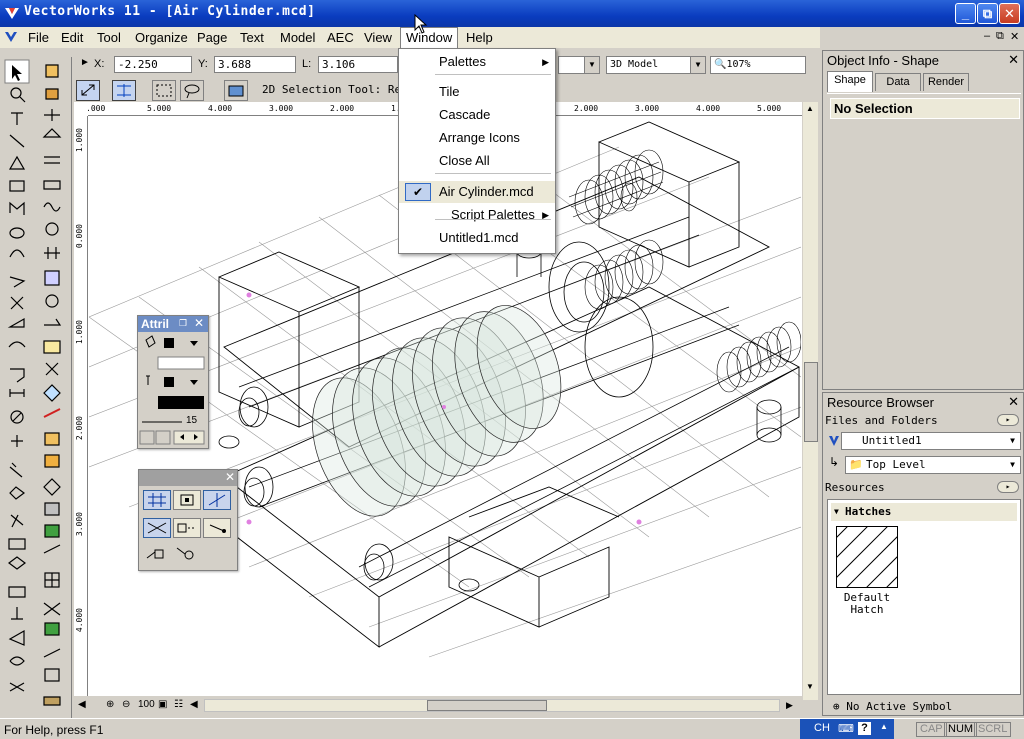 Image resolution: width=1024 pixels, height=739 pixels. Describe the element at coordinates (161, 37) in the screenshot. I see `menu-organize: Organize` at that location.